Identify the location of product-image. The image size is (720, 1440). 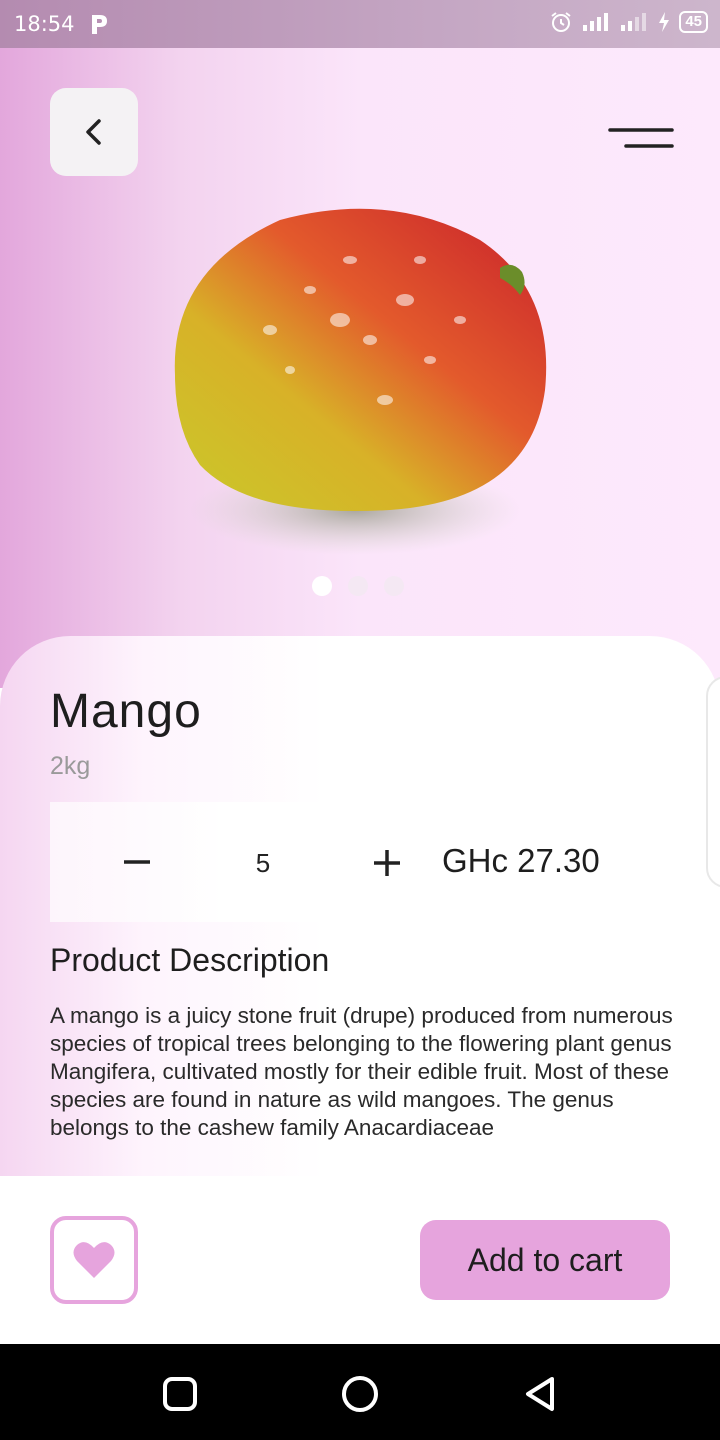
(360, 380).